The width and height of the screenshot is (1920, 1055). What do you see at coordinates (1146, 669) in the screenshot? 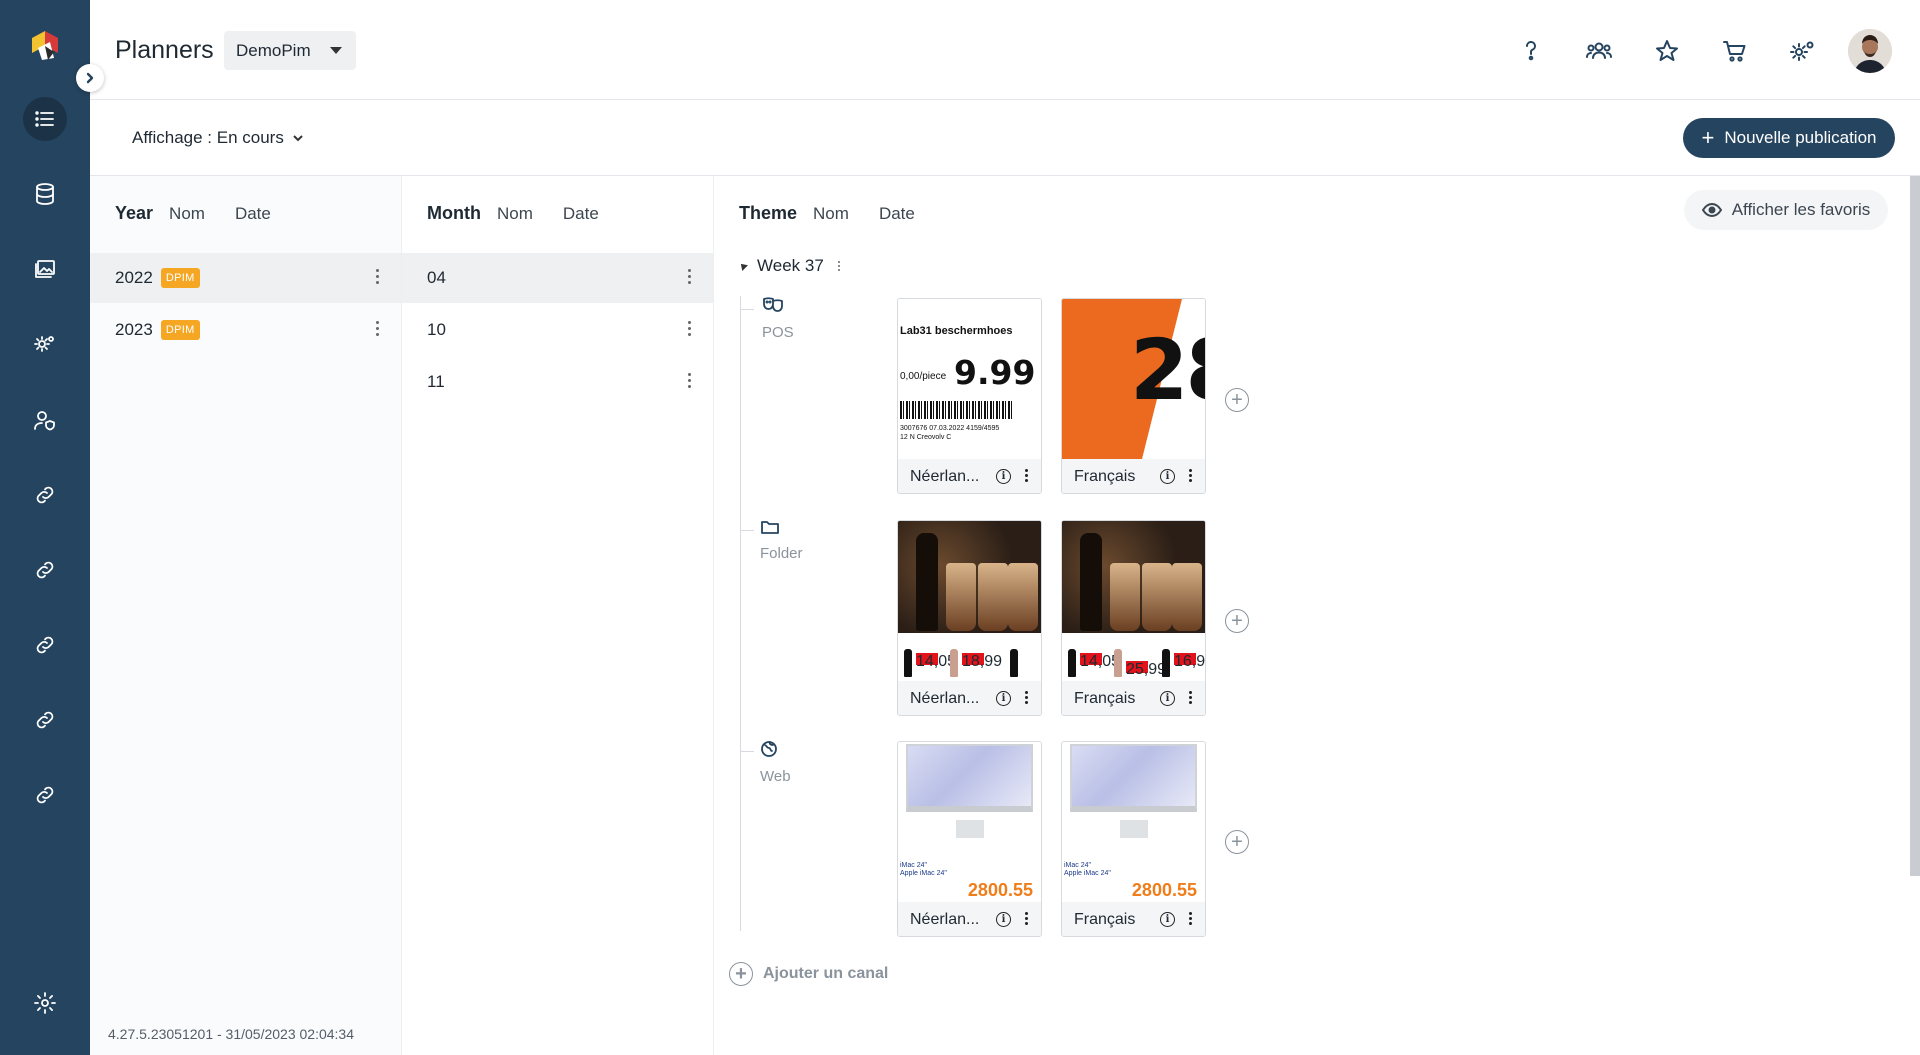
I see `thumb-price-tag: 25,99` at bounding box center [1146, 669].